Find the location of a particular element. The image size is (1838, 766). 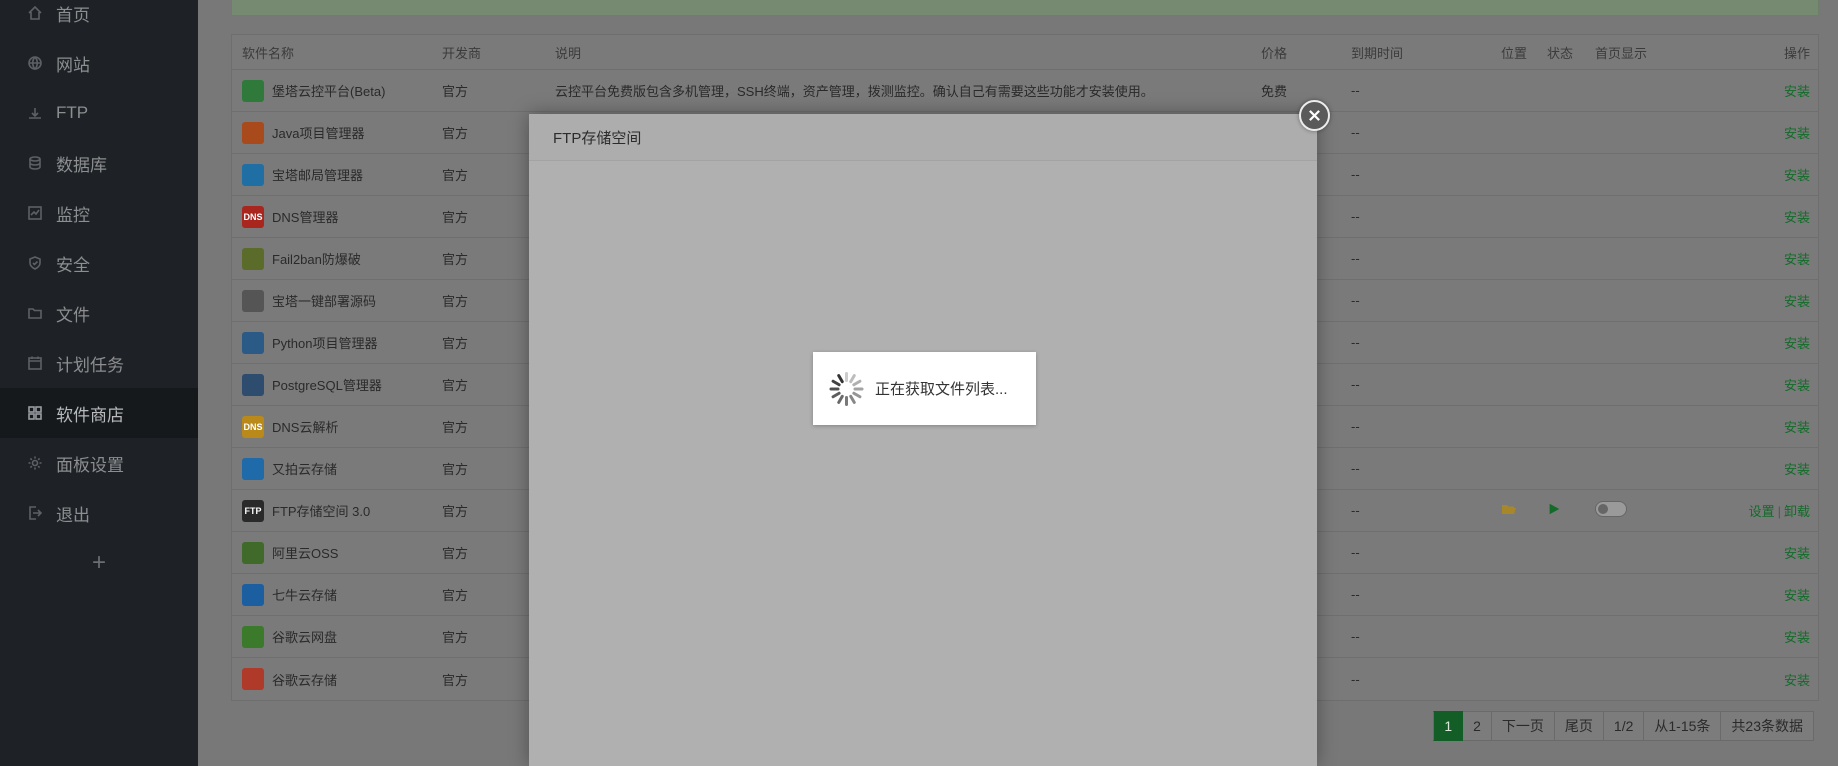

page-2-button: 2 is located at coordinates (1477, 726).